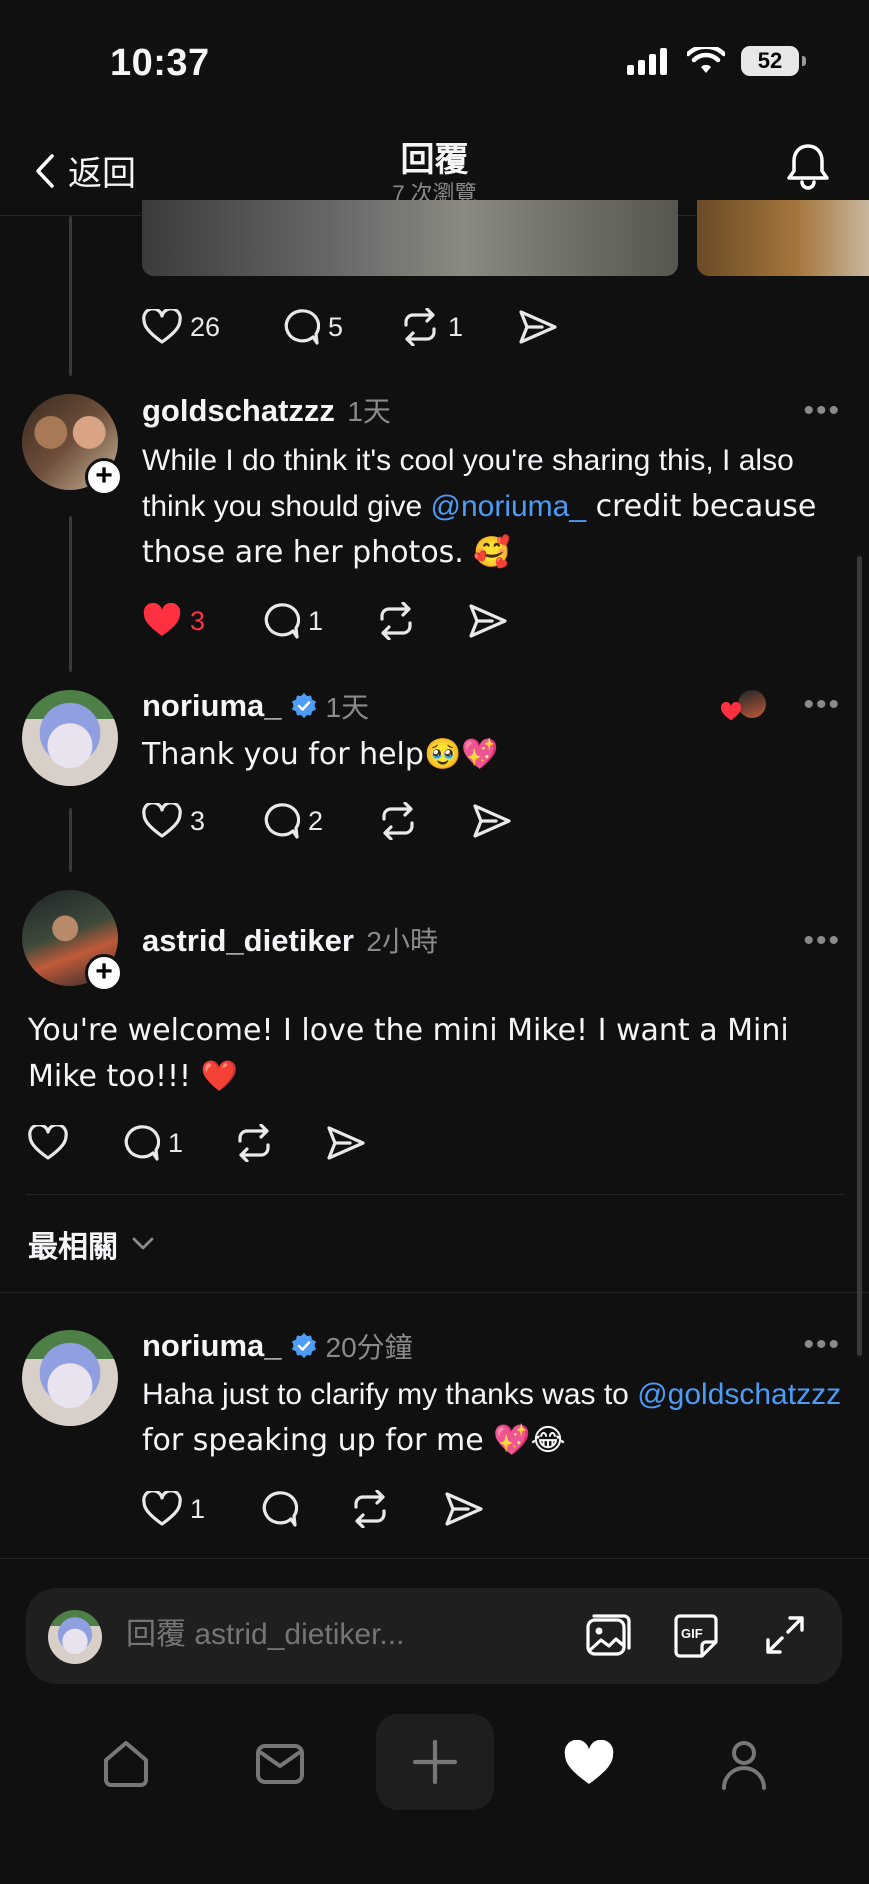  Describe the element at coordinates (859, 956) in the screenshot. I see `scrollbar` at that location.